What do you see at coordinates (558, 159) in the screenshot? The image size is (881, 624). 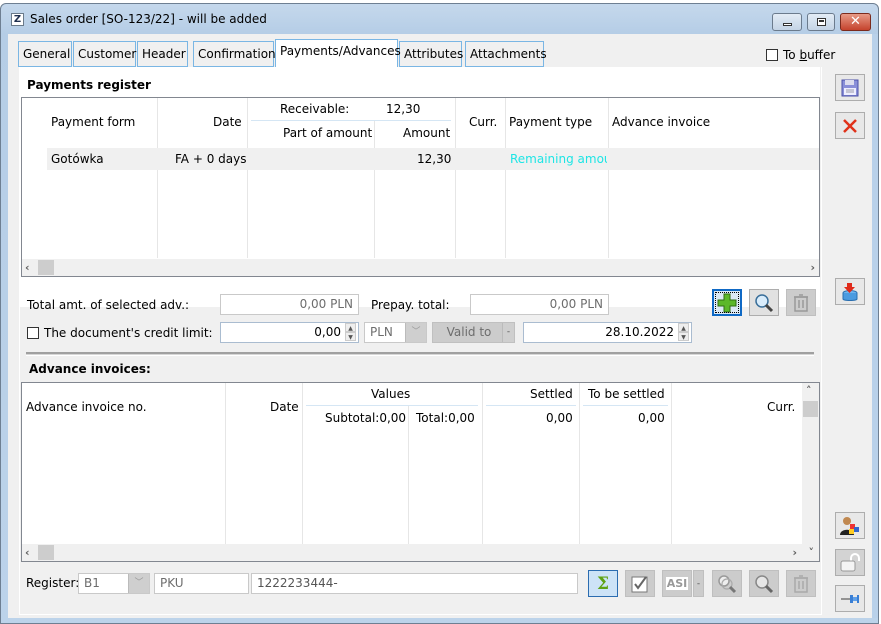 I see `row-payment-type: Remaining amou` at bounding box center [558, 159].